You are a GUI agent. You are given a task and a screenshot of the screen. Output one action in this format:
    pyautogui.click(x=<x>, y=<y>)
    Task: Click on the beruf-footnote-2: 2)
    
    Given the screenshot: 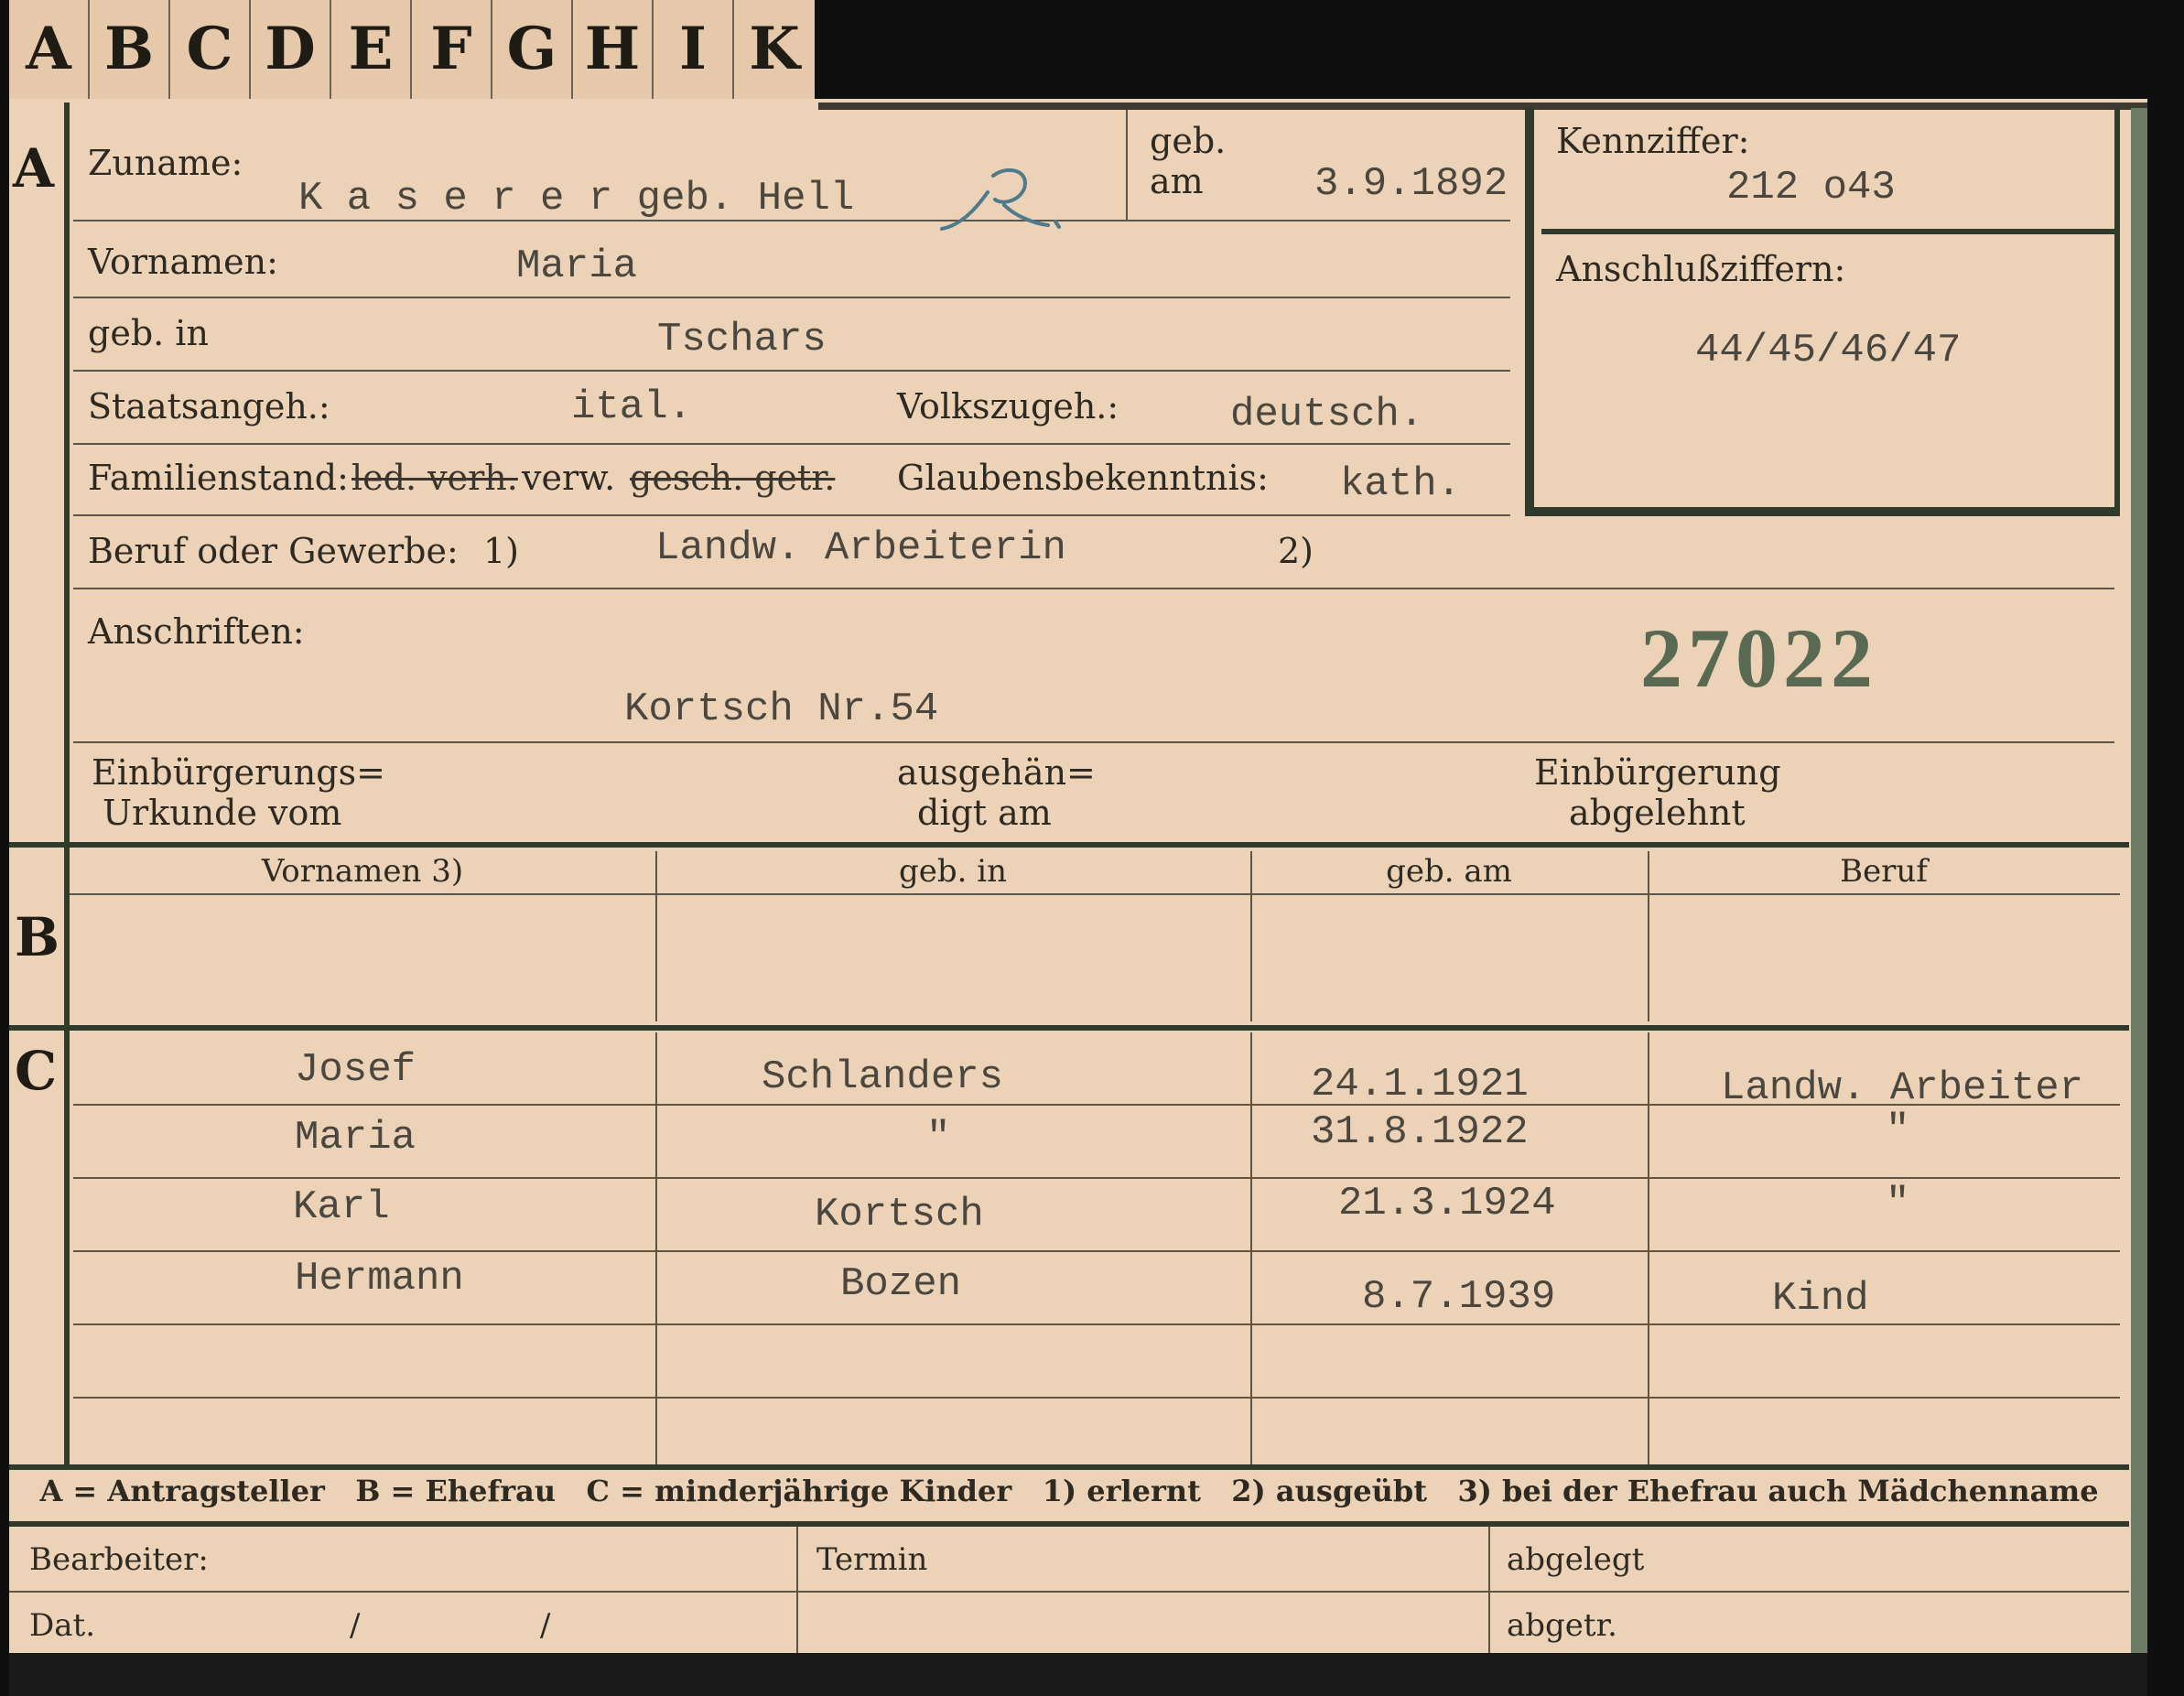 What is the action you would take?
    pyautogui.click(x=1296, y=551)
    